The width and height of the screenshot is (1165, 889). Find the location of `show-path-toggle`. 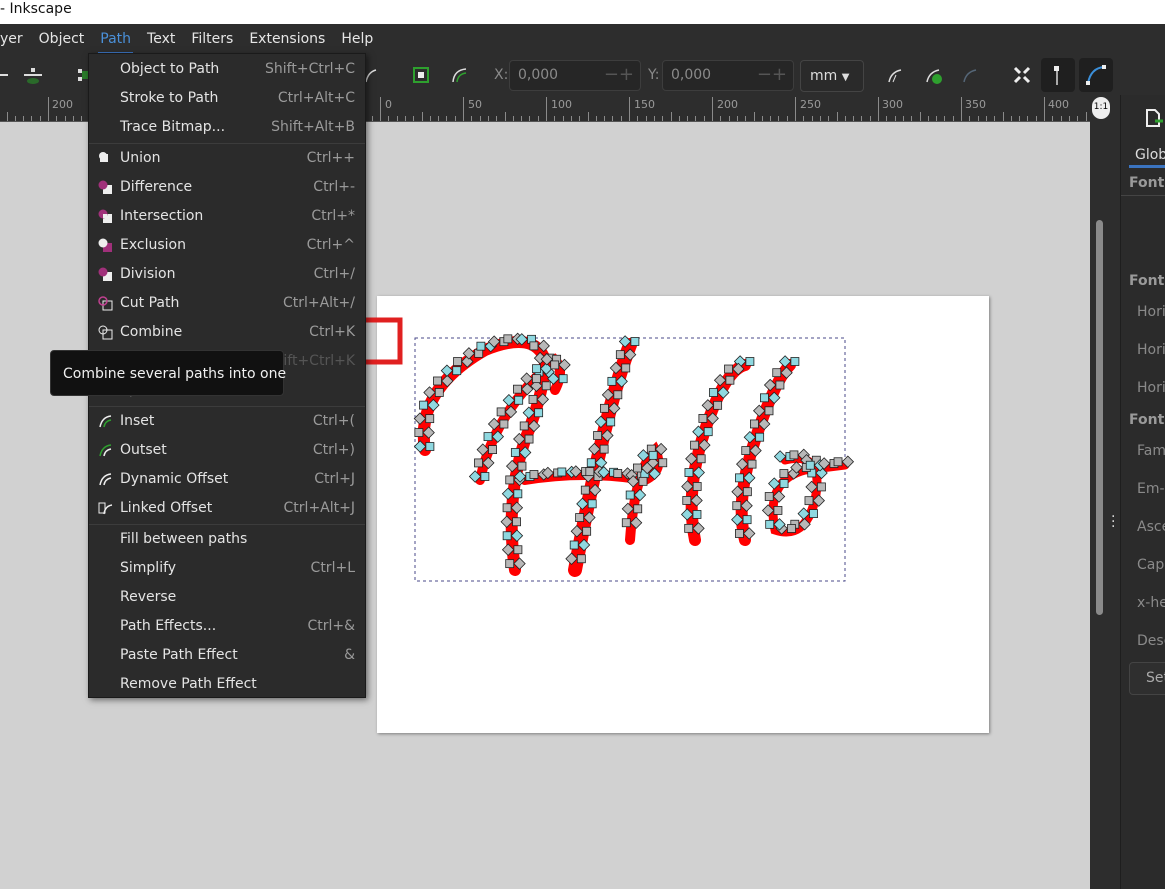

show-path-toggle is located at coordinates (1096, 75).